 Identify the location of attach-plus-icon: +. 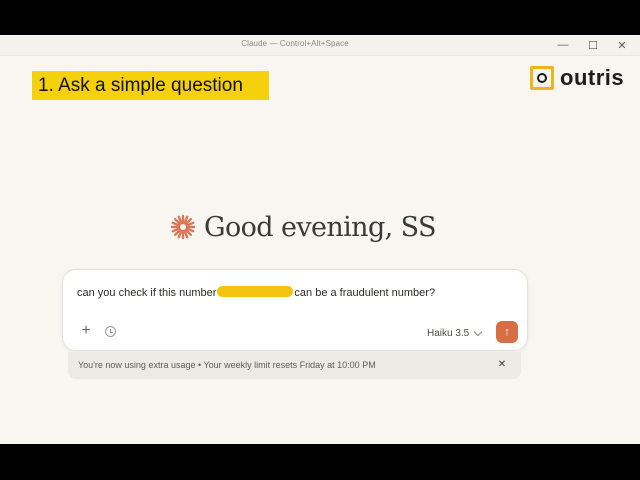
(86, 331).